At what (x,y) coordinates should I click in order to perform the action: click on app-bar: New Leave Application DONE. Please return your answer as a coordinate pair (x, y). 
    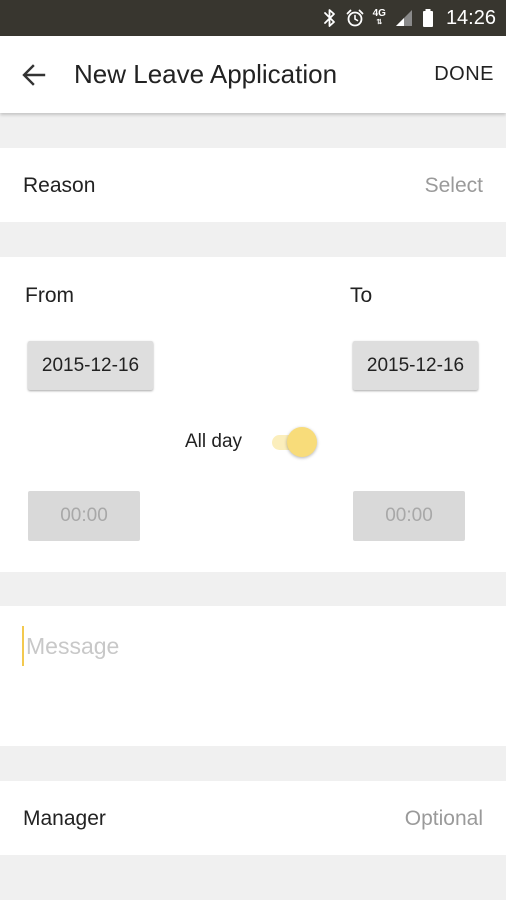
    Looking at the image, I should click on (253, 74).